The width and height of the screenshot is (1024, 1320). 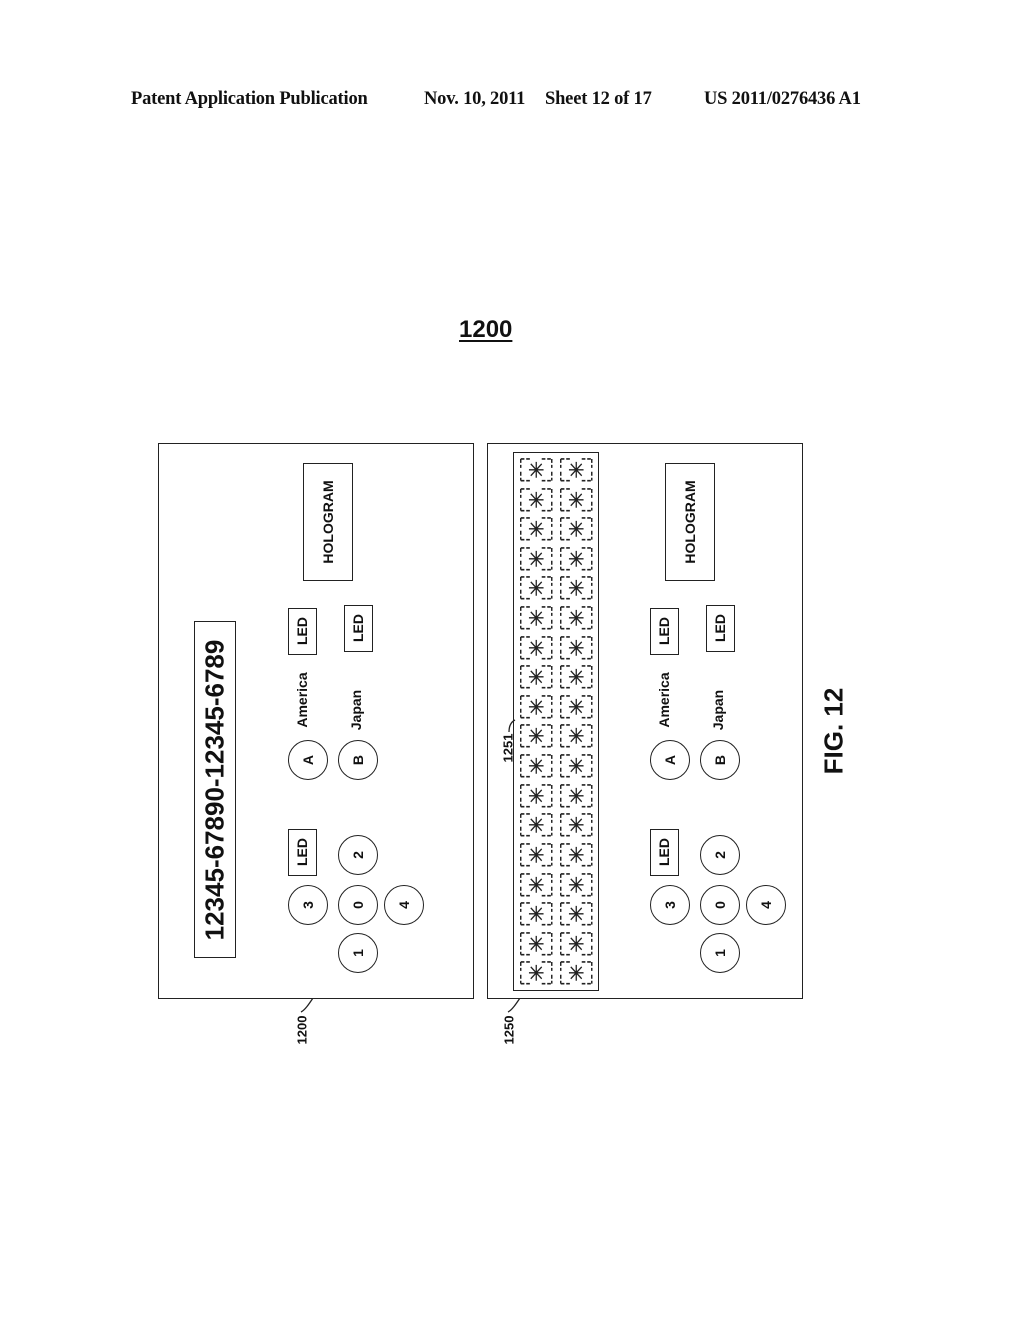 What do you see at coordinates (302, 1030) in the screenshot?
I see `panel-ref-1200: 1200` at bounding box center [302, 1030].